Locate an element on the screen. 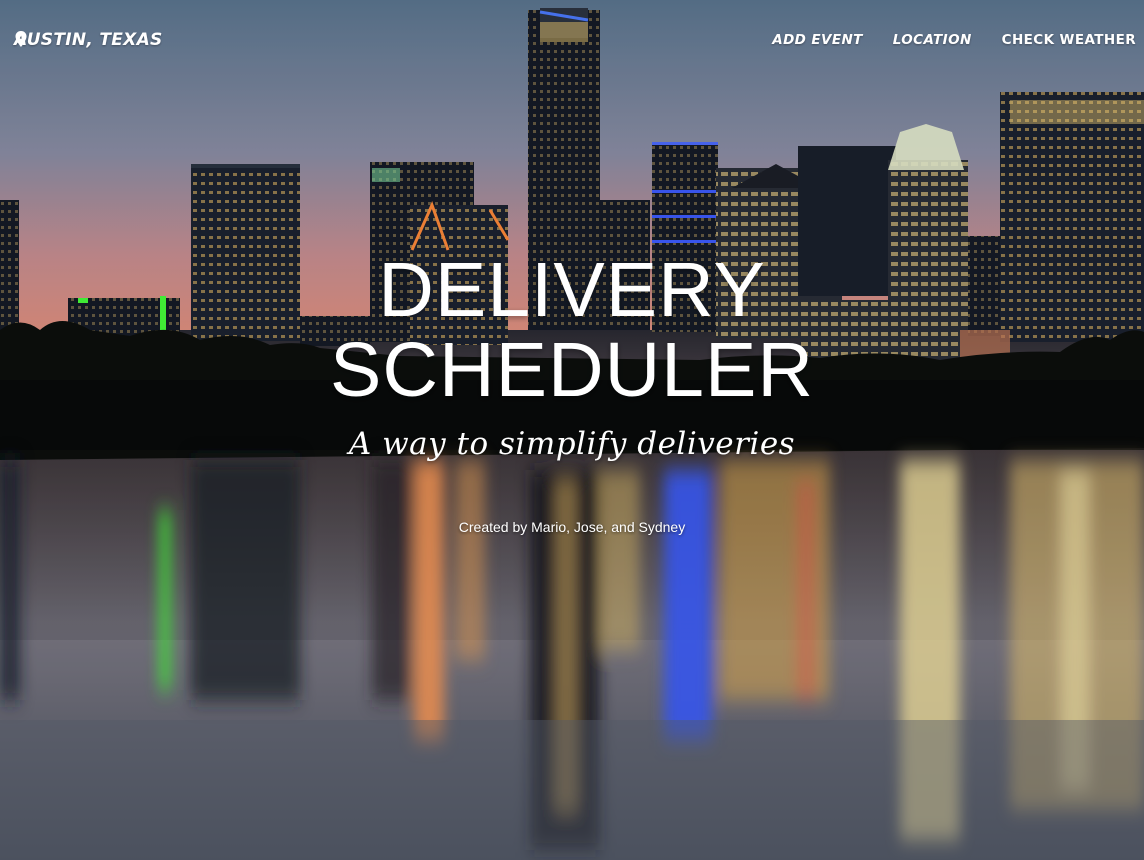  brand-label: AUSTIN, TEXAS is located at coordinates (88, 40).